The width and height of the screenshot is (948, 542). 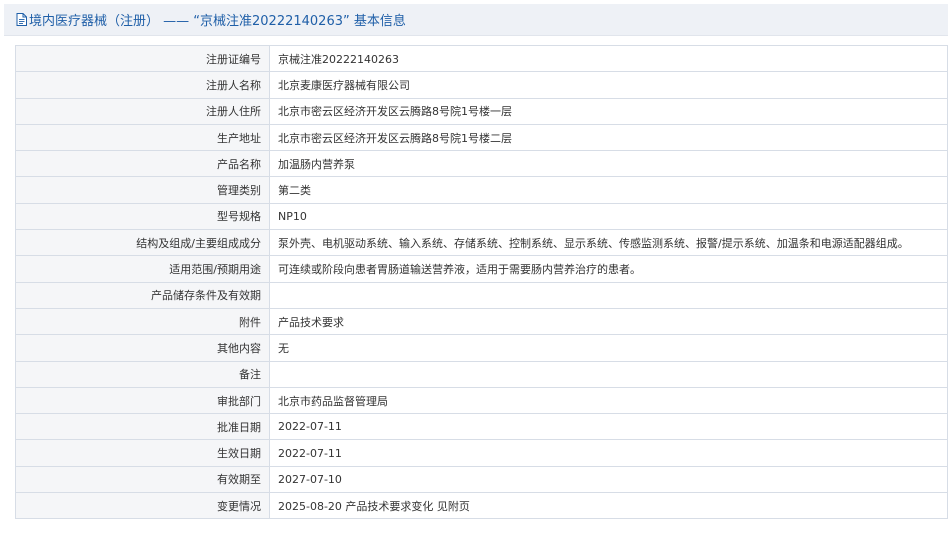 I want to click on field-value: 北京市药品监督管理局, so click(x=608, y=400).